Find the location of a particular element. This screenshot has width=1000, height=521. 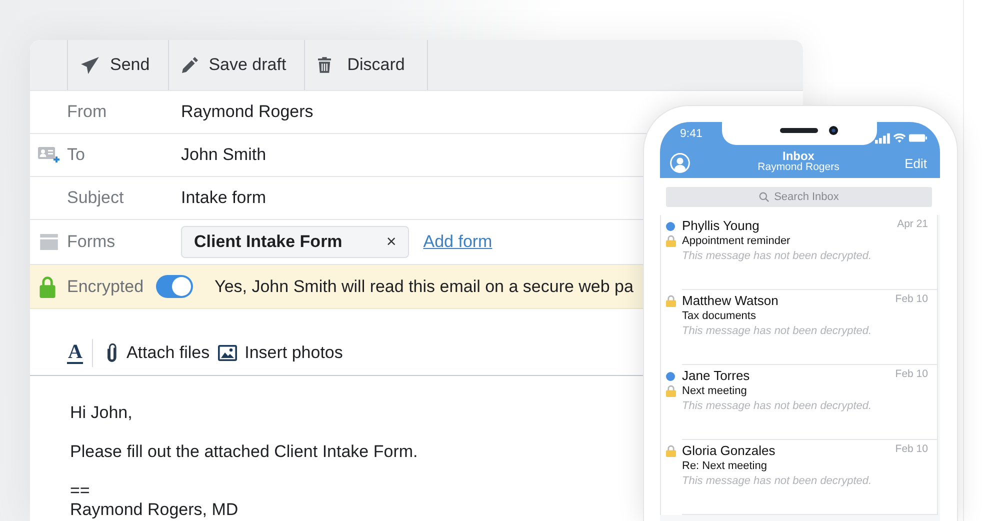

body-text: Raymond Rogers, MD is located at coordinates (154, 509).